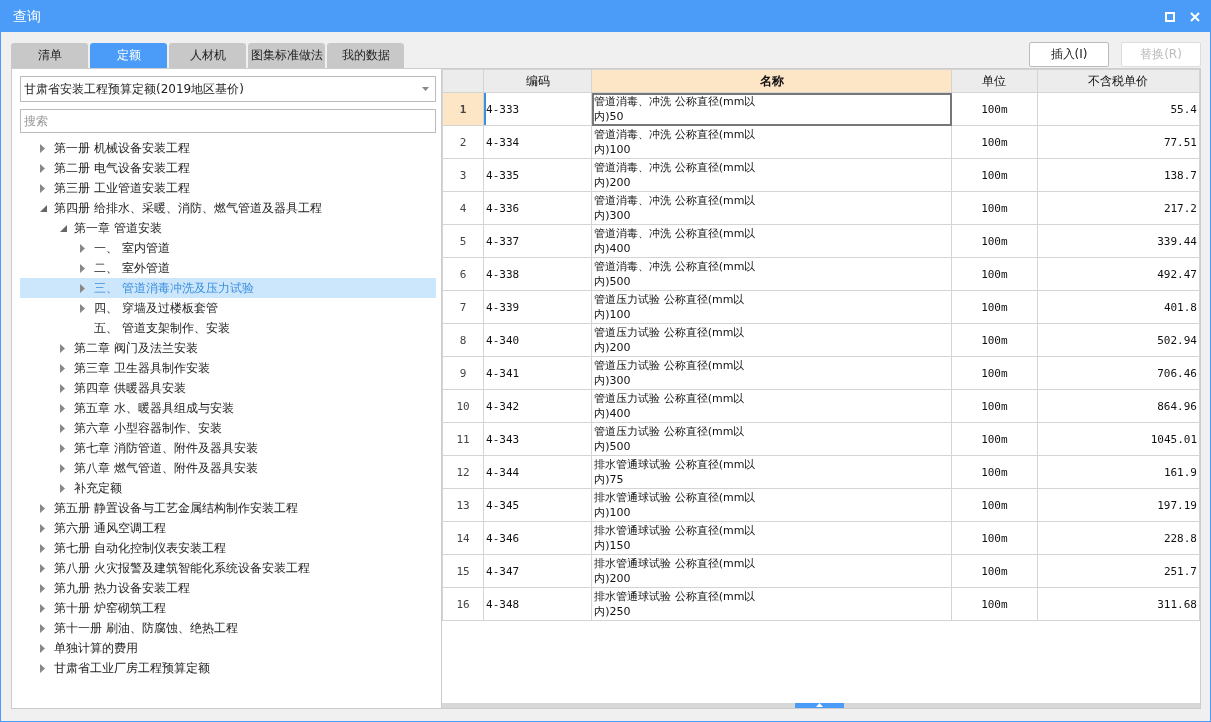  What do you see at coordinates (463, 175) in the screenshot?
I see `row-number: 3` at bounding box center [463, 175].